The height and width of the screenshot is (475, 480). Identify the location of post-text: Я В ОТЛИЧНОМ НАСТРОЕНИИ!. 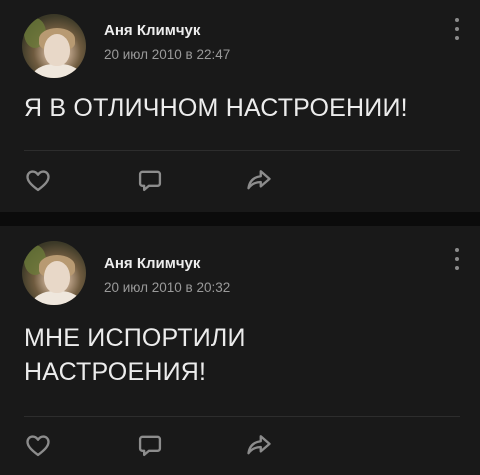
(216, 108).